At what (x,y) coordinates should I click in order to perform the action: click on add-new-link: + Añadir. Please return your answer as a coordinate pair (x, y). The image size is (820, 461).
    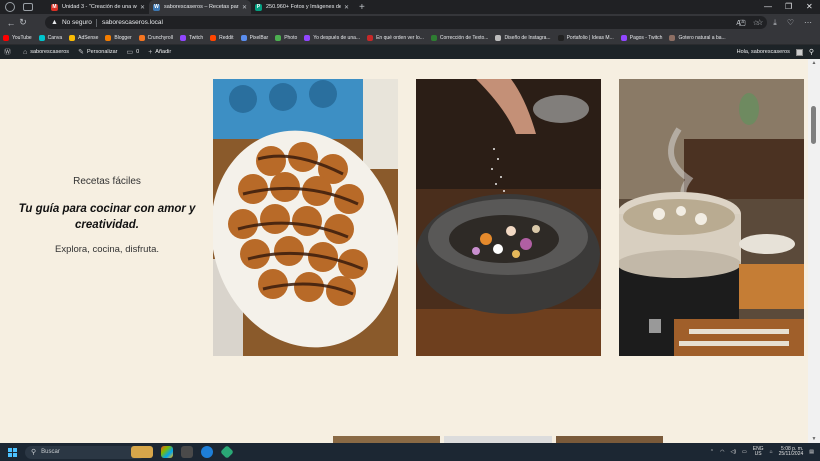
    Looking at the image, I should click on (159, 52).